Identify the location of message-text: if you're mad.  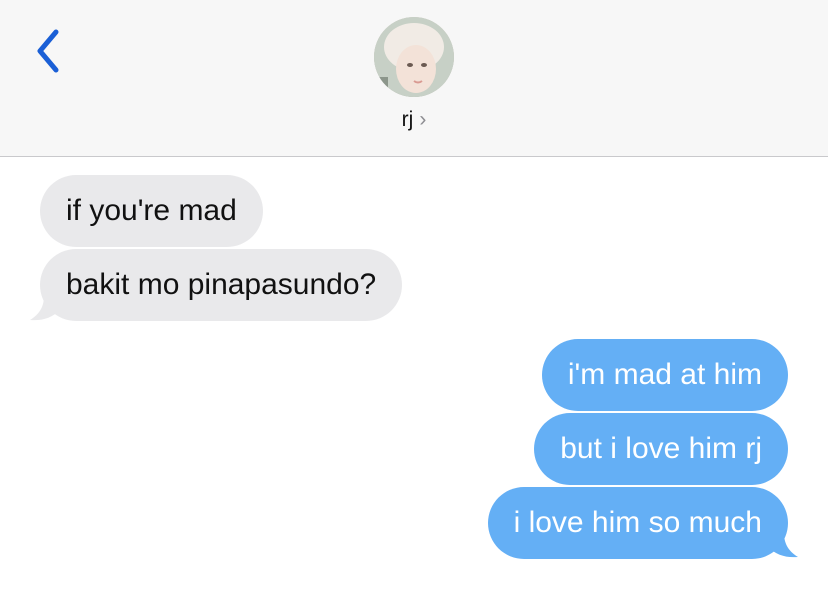
(151, 210).